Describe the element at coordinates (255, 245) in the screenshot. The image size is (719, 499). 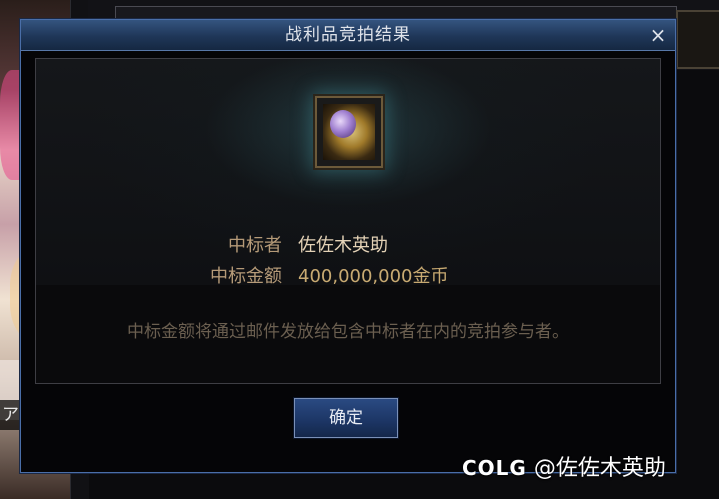
I see `winner-label: 中标者` at that location.